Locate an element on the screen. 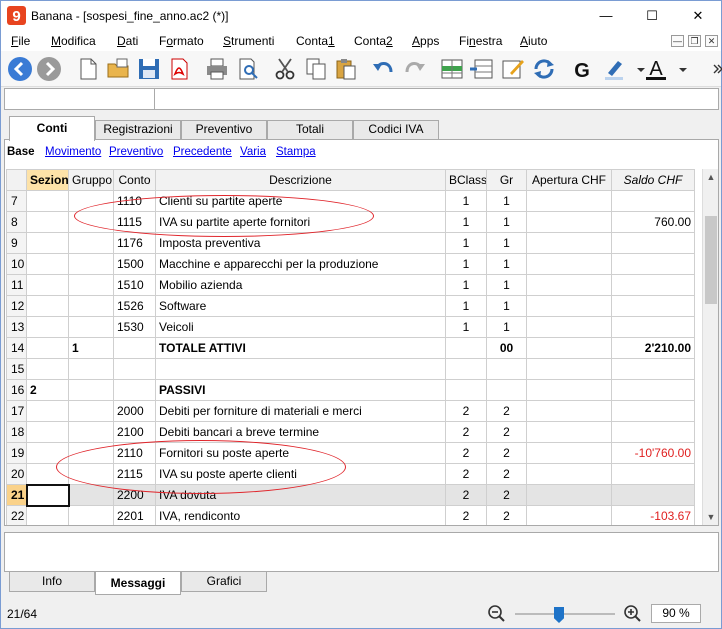 The width and height of the screenshot is (722, 629). view-link-varia: Varia is located at coordinates (253, 152).